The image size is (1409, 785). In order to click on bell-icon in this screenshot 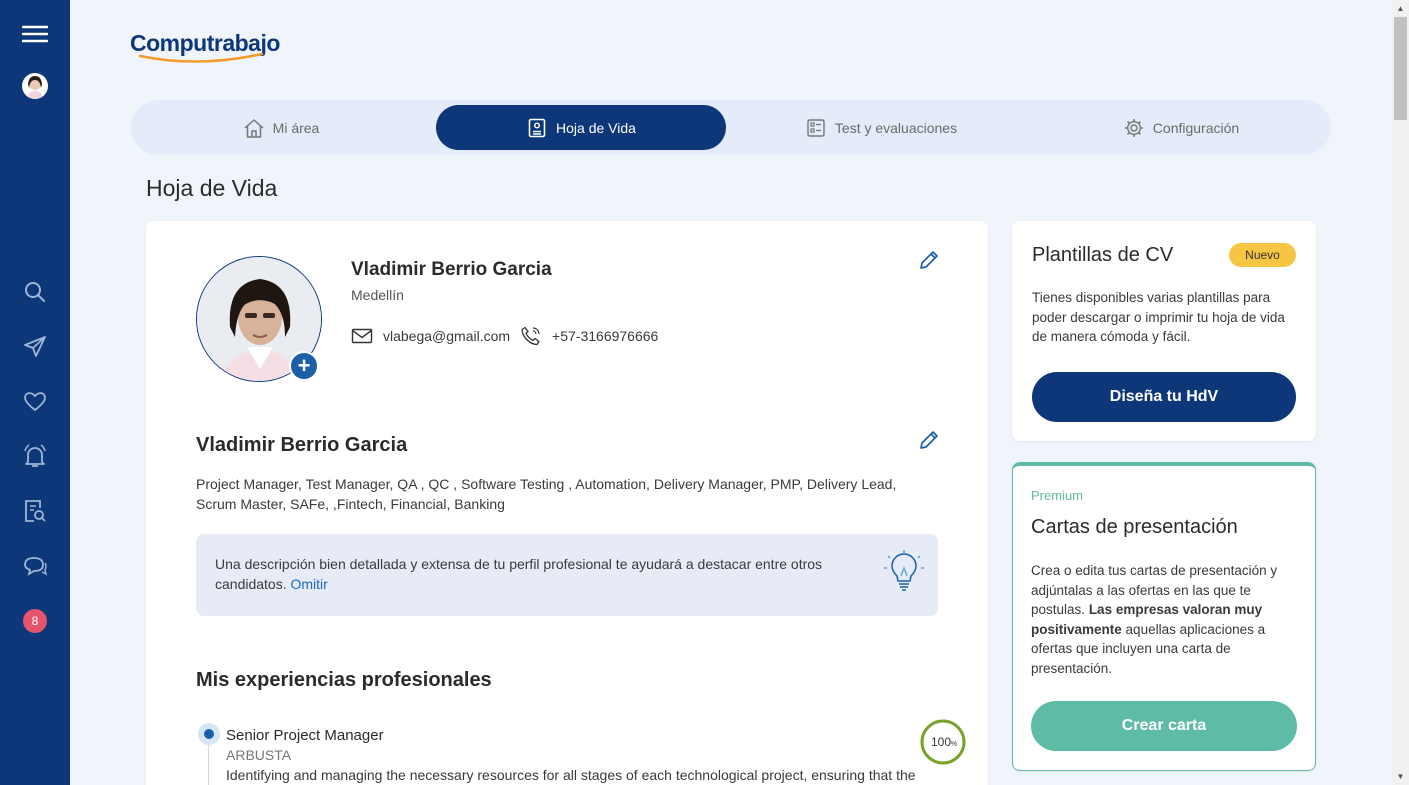, I will do `click(35, 456)`.